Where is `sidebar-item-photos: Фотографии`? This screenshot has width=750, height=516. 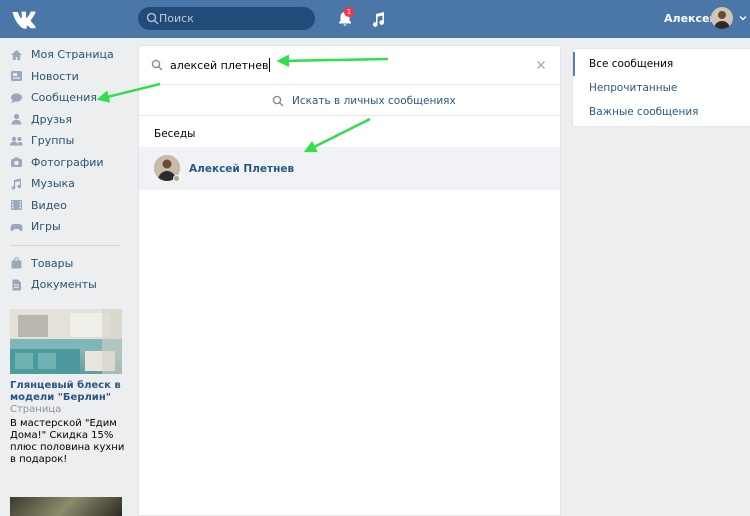 sidebar-item-photos: Фотографии is located at coordinates (64, 163).